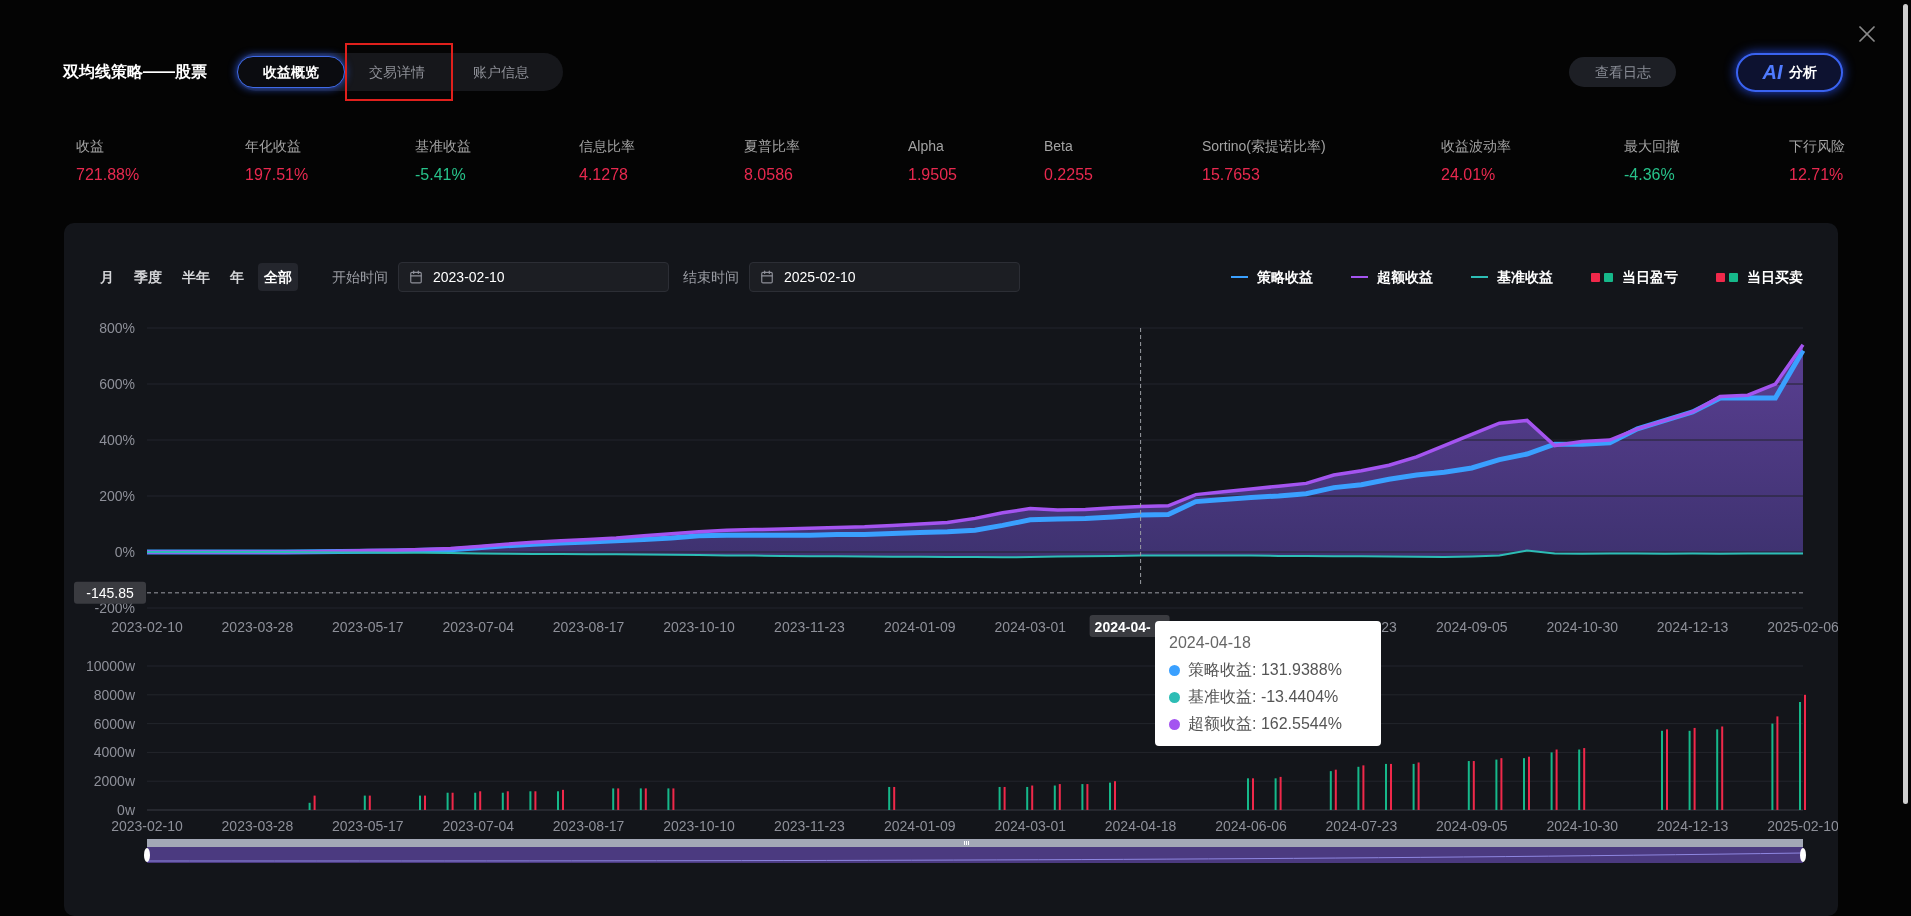 This screenshot has width=1911, height=916. What do you see at coordinates (148, 277) in the screenshot?
I see `period-button: 季度` at bounding box center [148, 277].